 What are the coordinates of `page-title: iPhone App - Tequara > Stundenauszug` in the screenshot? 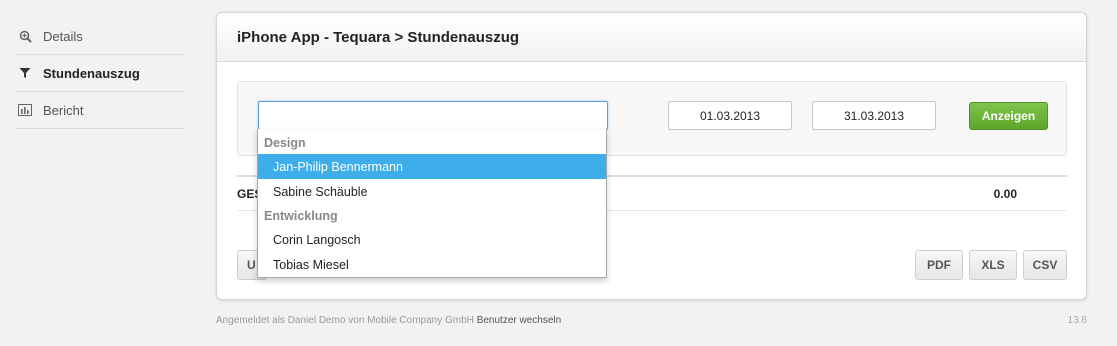 It's located at (378, 37).